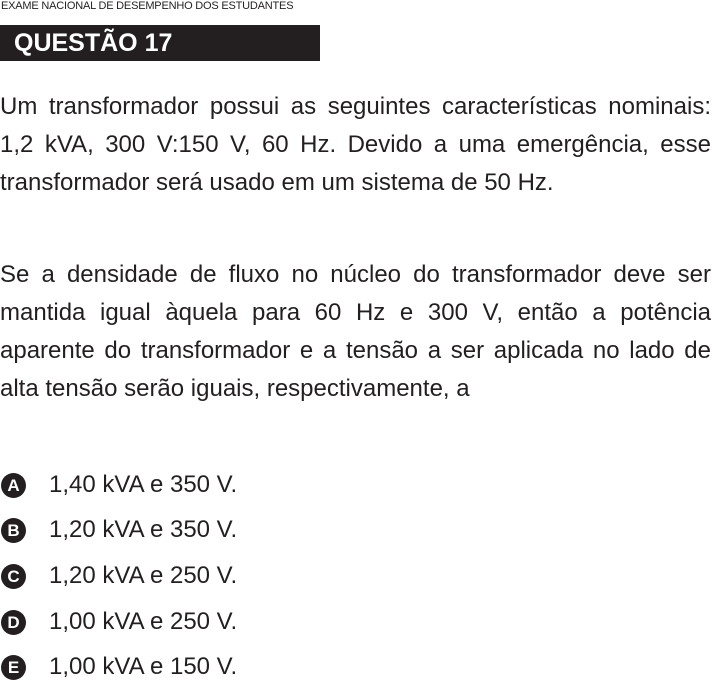 The width and height of the screenshot is (712, 682). I want to click on option-d-letter: D, so click(13, 622).